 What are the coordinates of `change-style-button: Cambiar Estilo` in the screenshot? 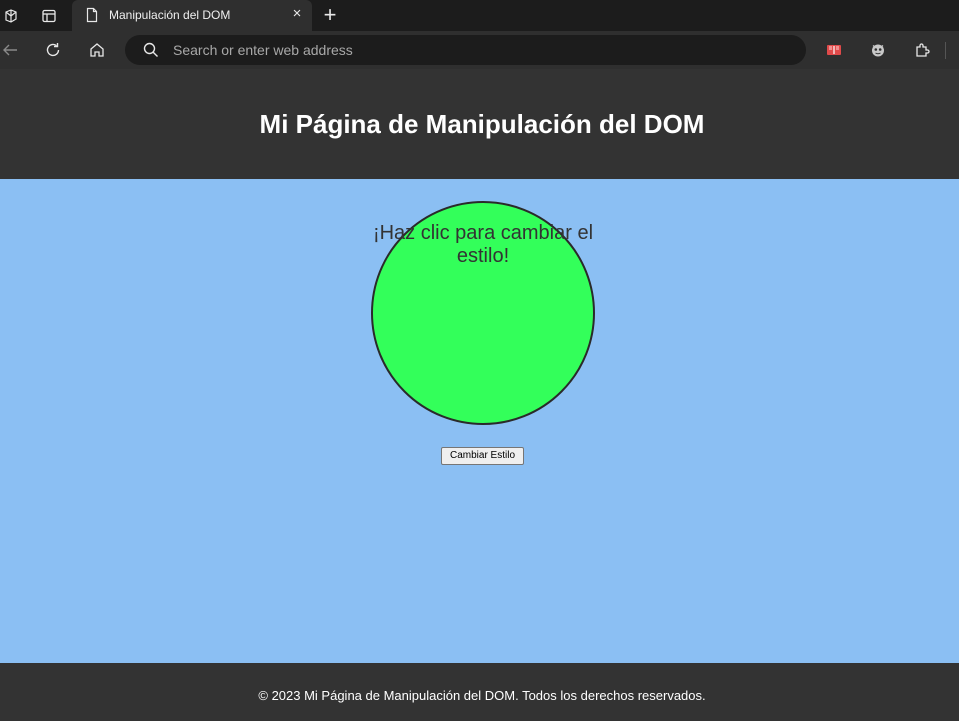 It's located at (482, 456).